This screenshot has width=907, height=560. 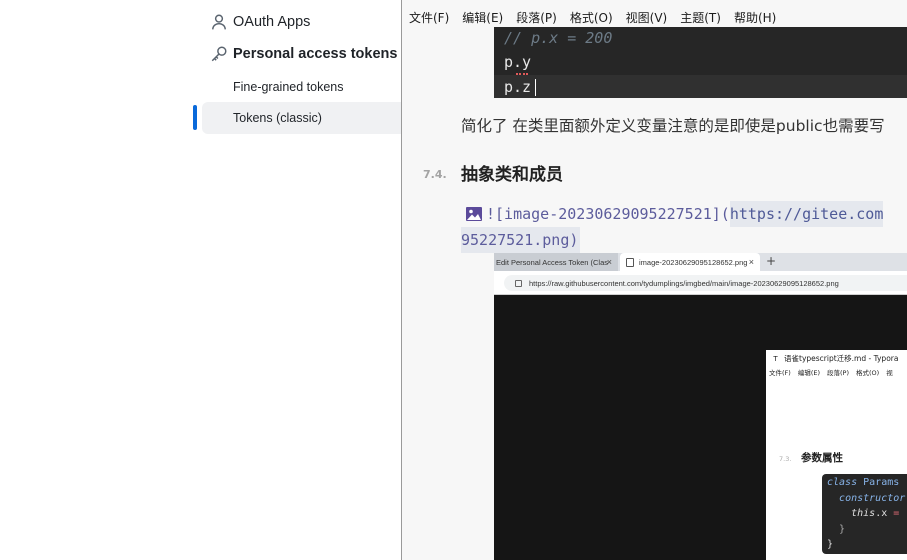 I want to click on sidebar-subitem-tokens-classic: Tokens (classic), so click(x=301, y=118).